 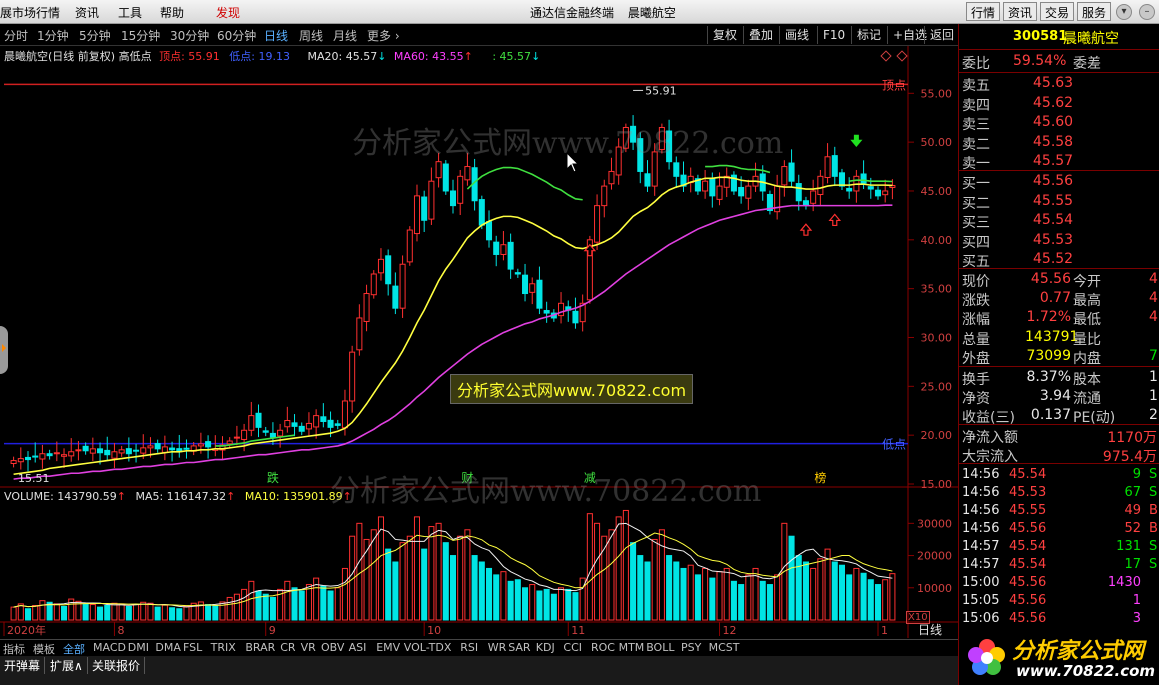 What do you see at coordinates (87, 12) in the screenshot?
I see `menu-news: 资讯` at bounding box center [87, 12].